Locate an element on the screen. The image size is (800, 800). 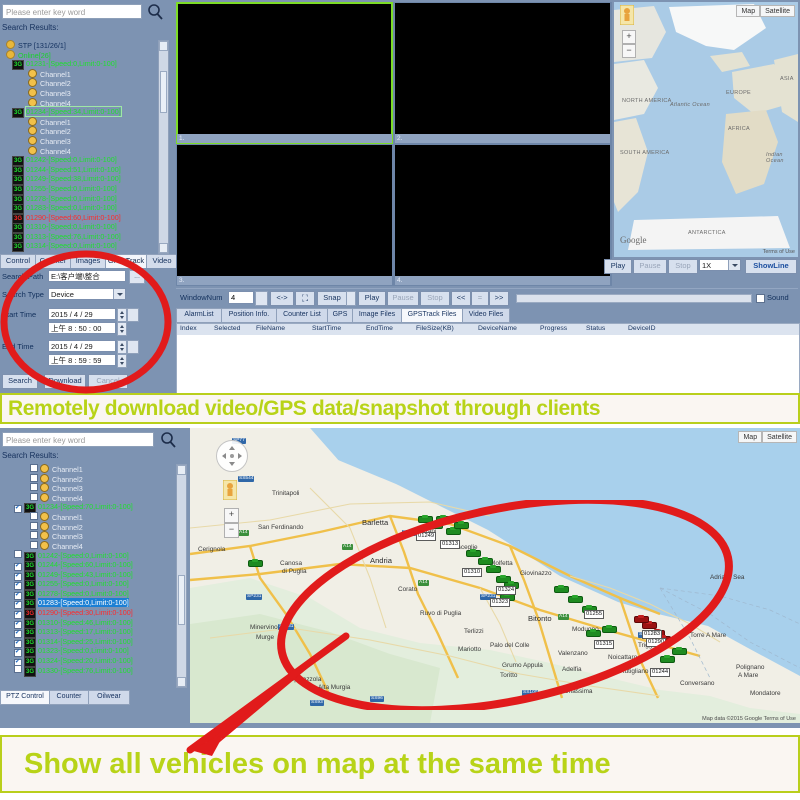
search-type-select: Device is located at coordinates (87, 294).